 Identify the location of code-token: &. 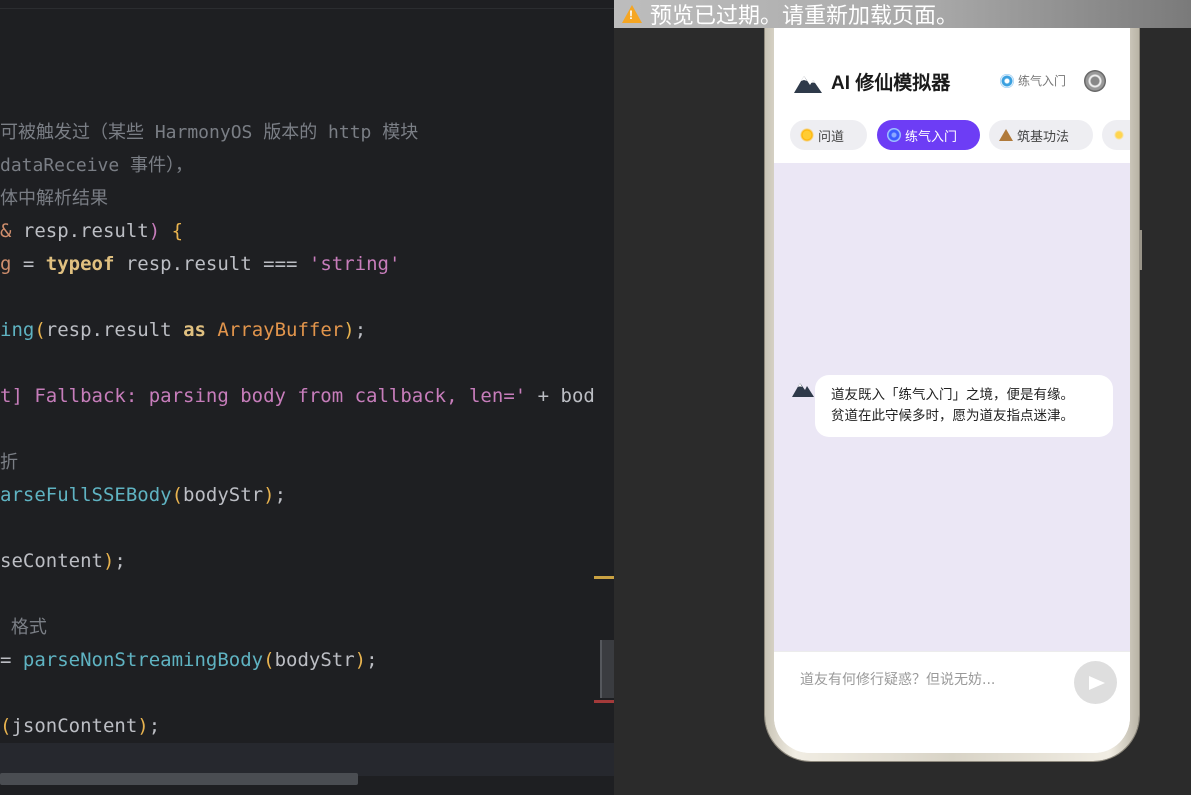
(11, 231).